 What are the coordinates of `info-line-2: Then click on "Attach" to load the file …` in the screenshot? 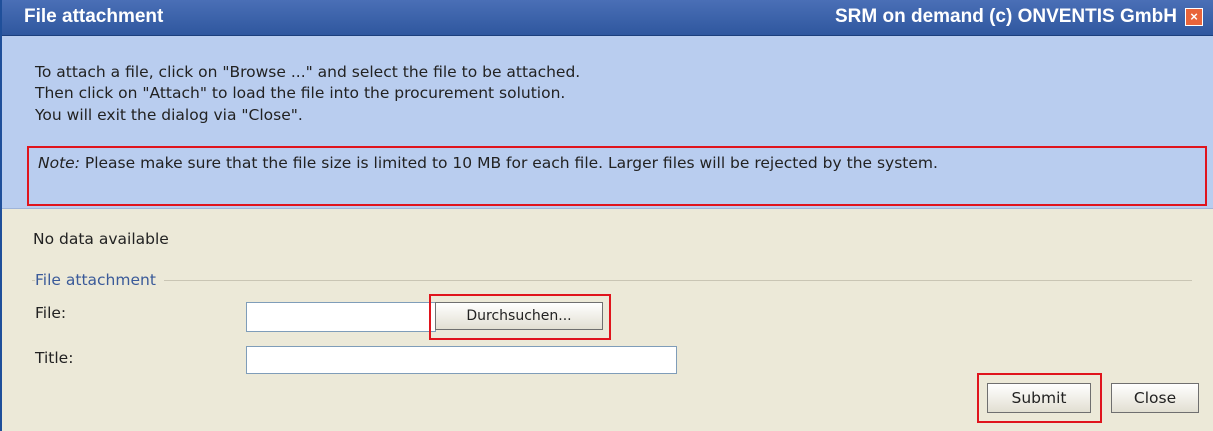 It's located at (300, 93).